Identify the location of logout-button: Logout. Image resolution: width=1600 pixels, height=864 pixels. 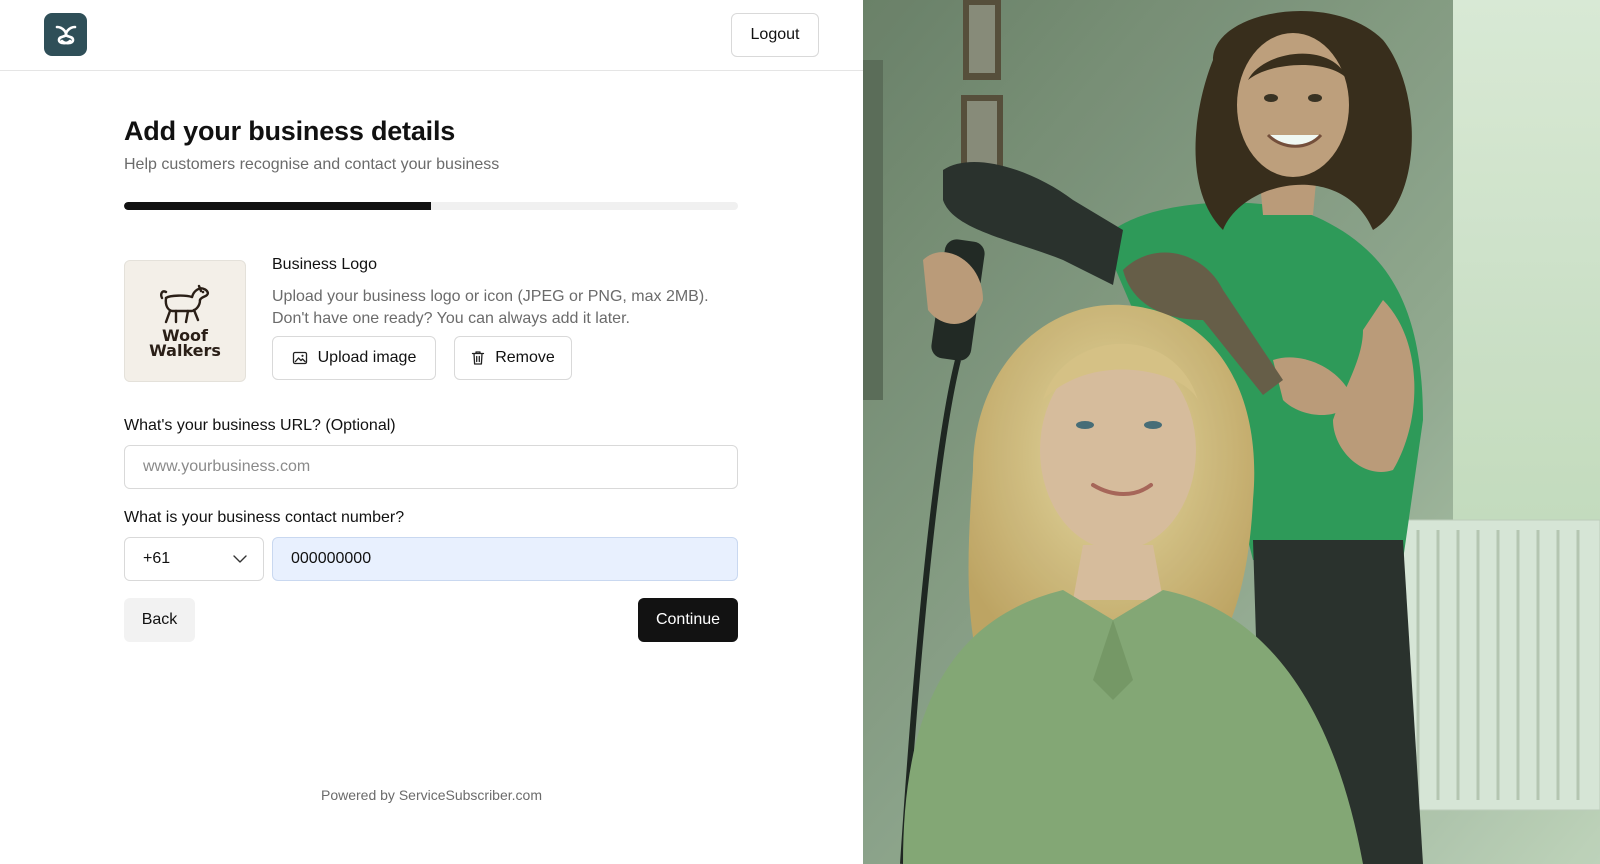
(775, 35).